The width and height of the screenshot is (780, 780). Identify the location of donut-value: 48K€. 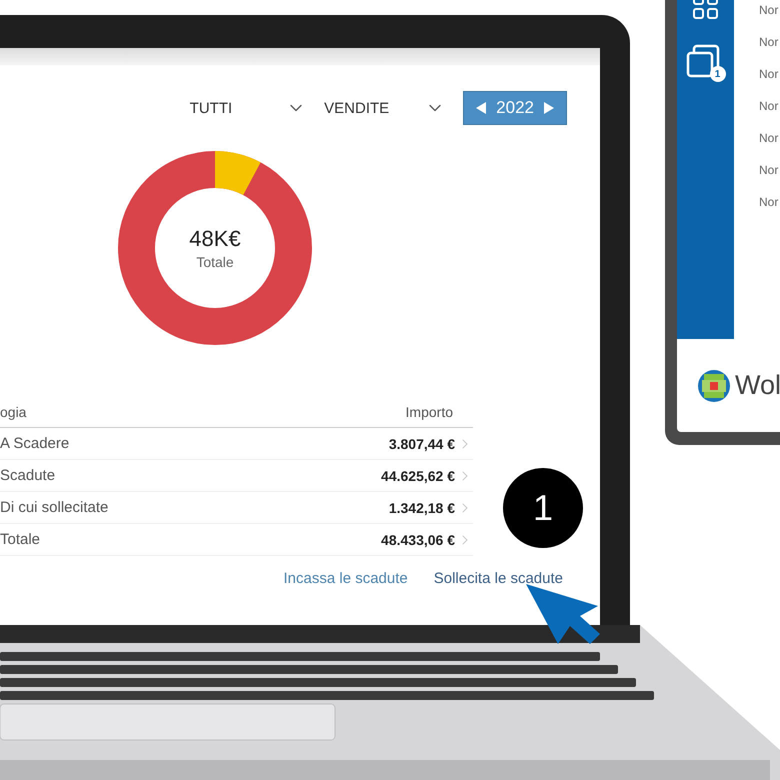
(215, 239).